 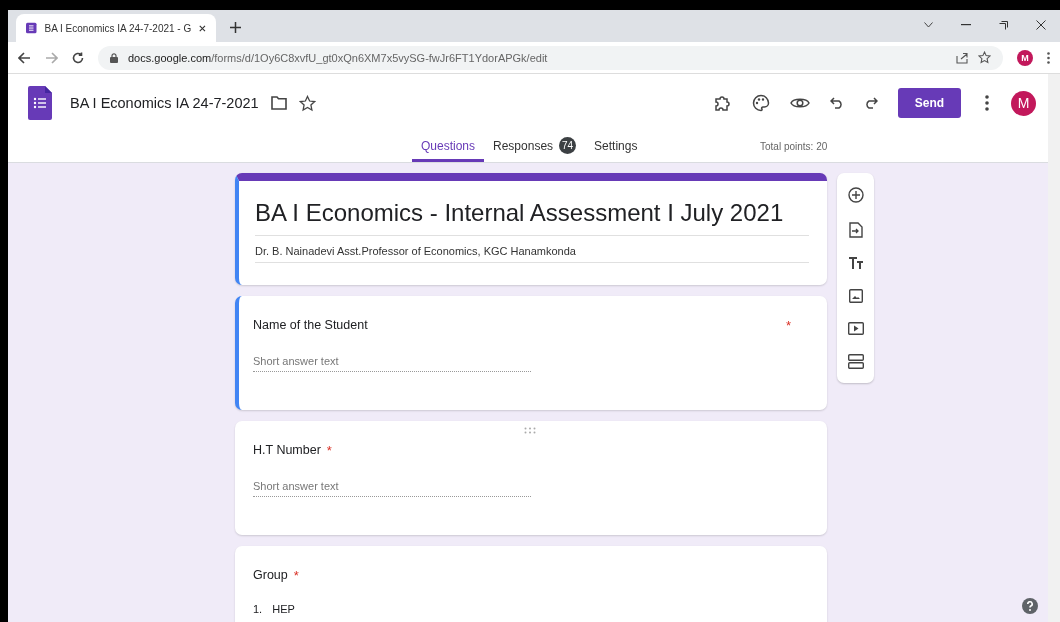 What do you see at coordinates (532, 217) in the screenshot?
I see `form-title: BA I Economics - Internal Assessment I July 2021` at bounding box center [532, 217].